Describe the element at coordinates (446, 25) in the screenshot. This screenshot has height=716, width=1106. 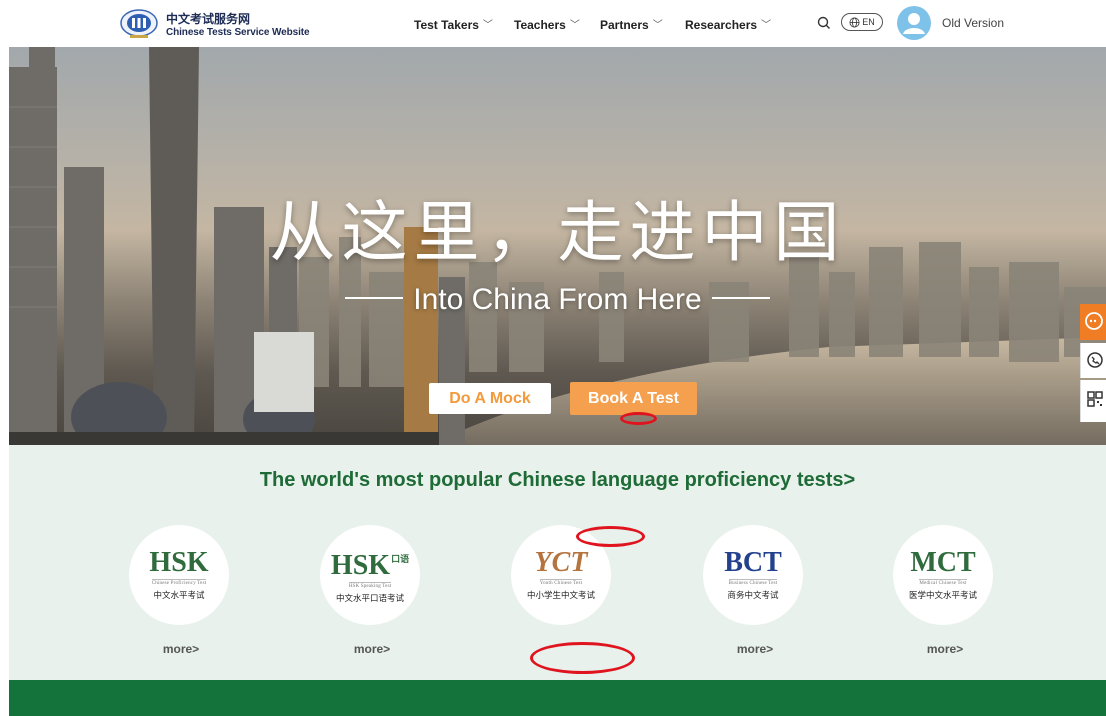
I see `nav-label: Test Takers` at that location.